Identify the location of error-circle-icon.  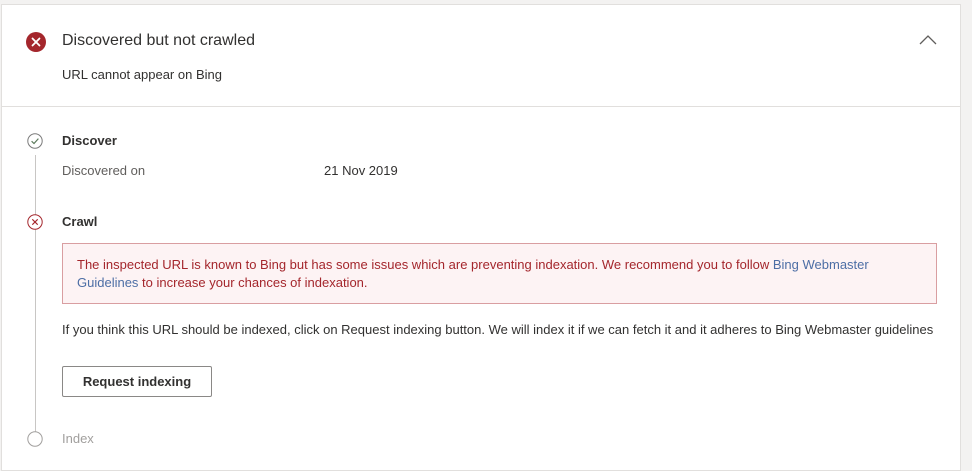
(36, 42).